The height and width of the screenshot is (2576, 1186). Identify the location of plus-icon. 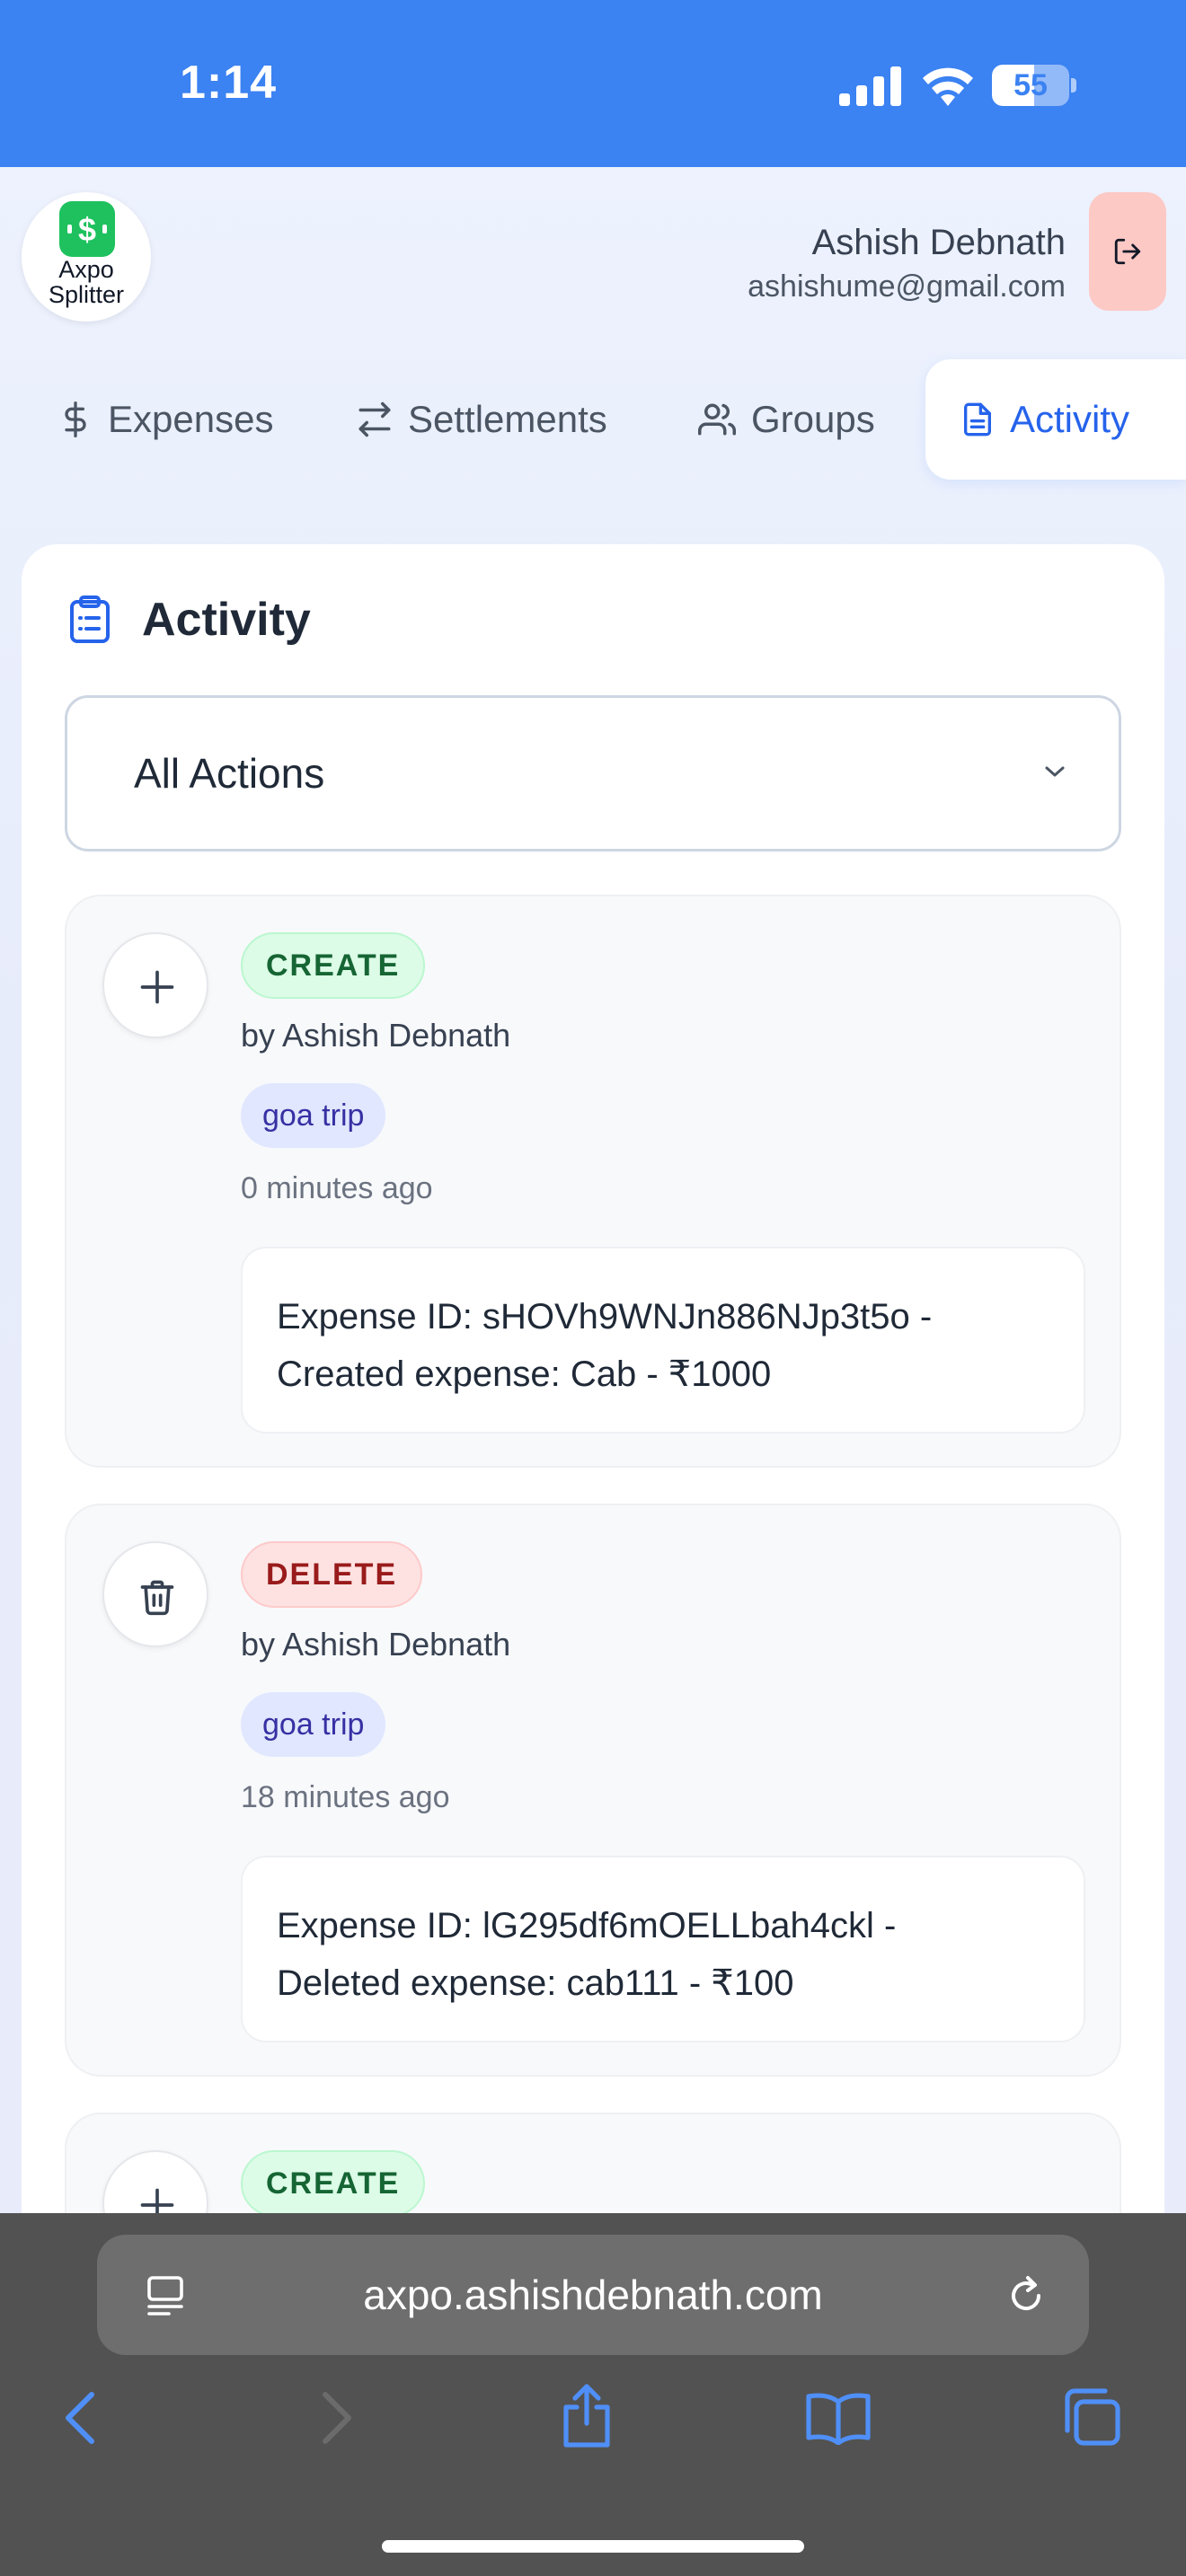
(157, 987).